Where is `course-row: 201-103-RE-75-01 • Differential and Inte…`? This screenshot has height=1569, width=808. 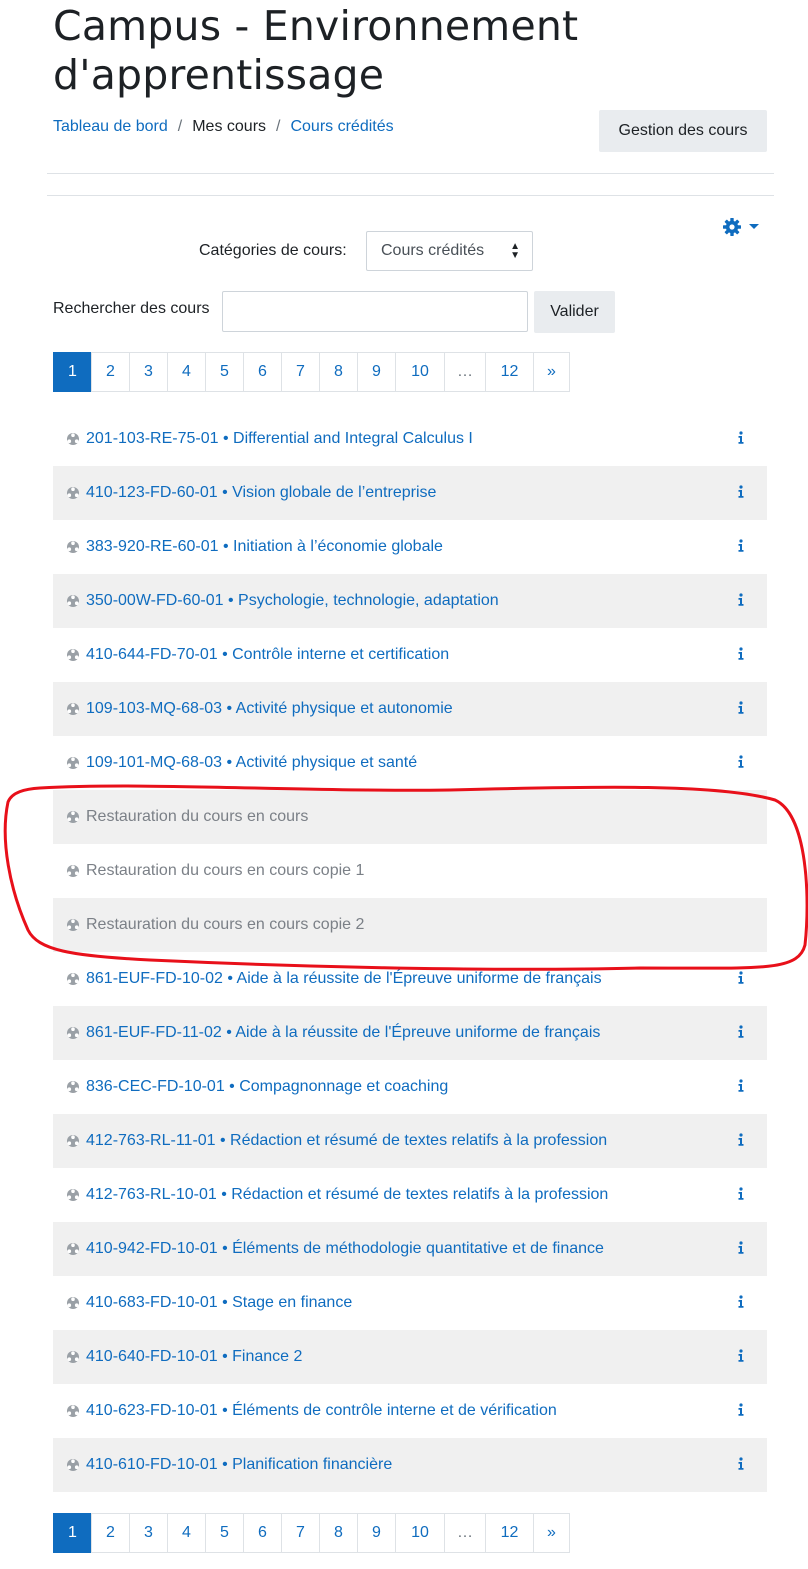 course-row: 201-103-RE-75-01 • Differential and Inte… is located at coordinates (410, 439).